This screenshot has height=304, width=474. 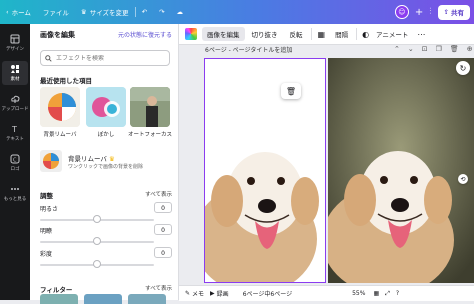 What do you see at coordinates (212, 293) in the screenshot?
I see `camera-icon: ▶` at bounding box center [212, 293].